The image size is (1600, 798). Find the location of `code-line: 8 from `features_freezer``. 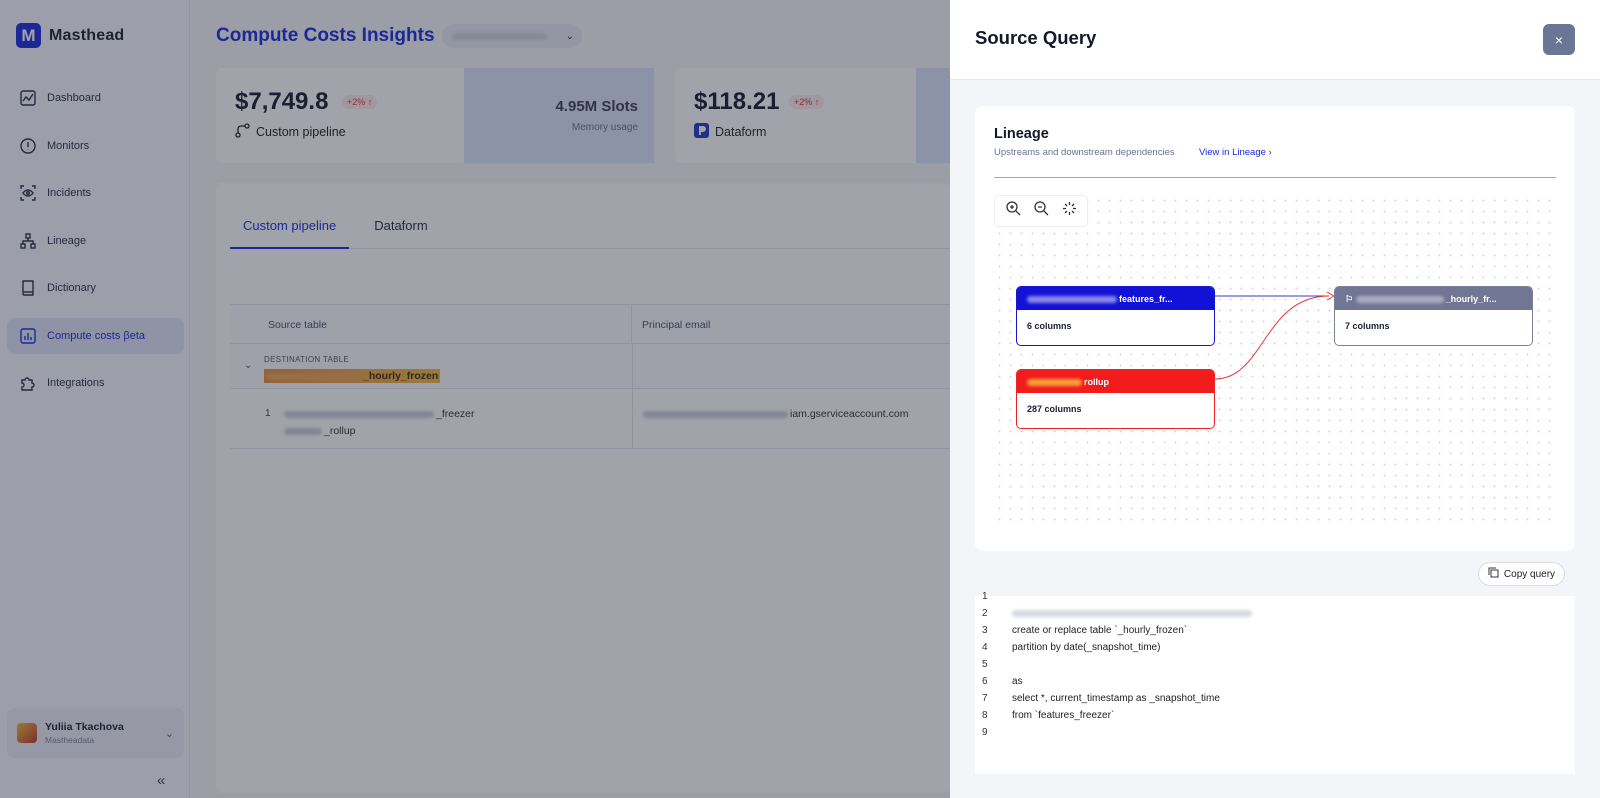

code-line: 8 from `features_freezer` is located at coordinates (1048, 715).